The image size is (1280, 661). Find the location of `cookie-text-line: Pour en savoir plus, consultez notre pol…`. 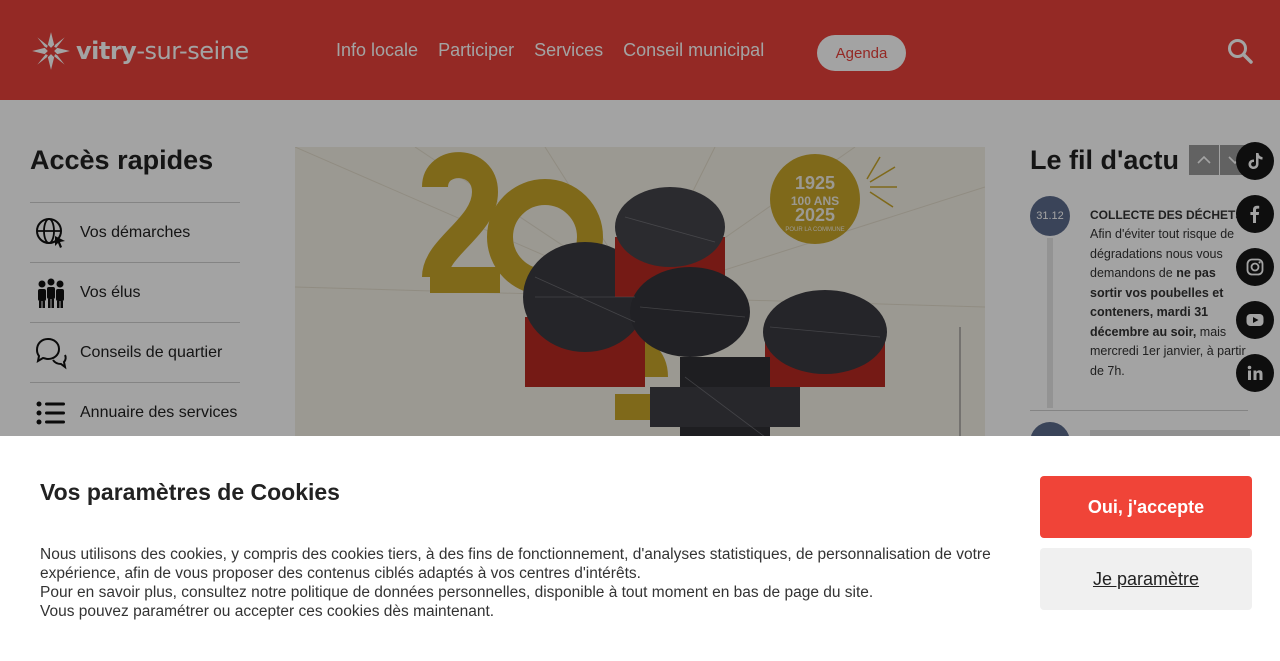

cookie-text-line: Pour en savoir plus, consultez notre pol… is located at coordinates (457, 592).